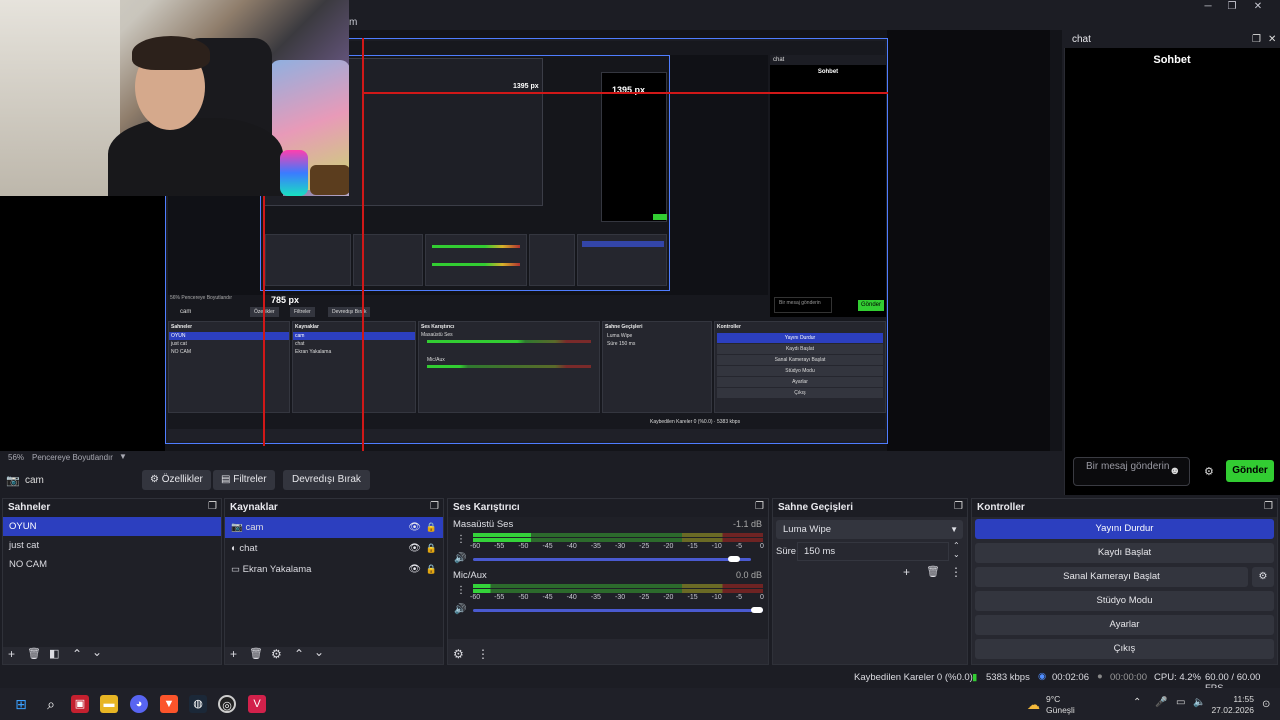  What do you see at coordinates (873, 551) in the screenshot?
I see `duration-spinbox: 150 ms` at bounding box center [873, 551].